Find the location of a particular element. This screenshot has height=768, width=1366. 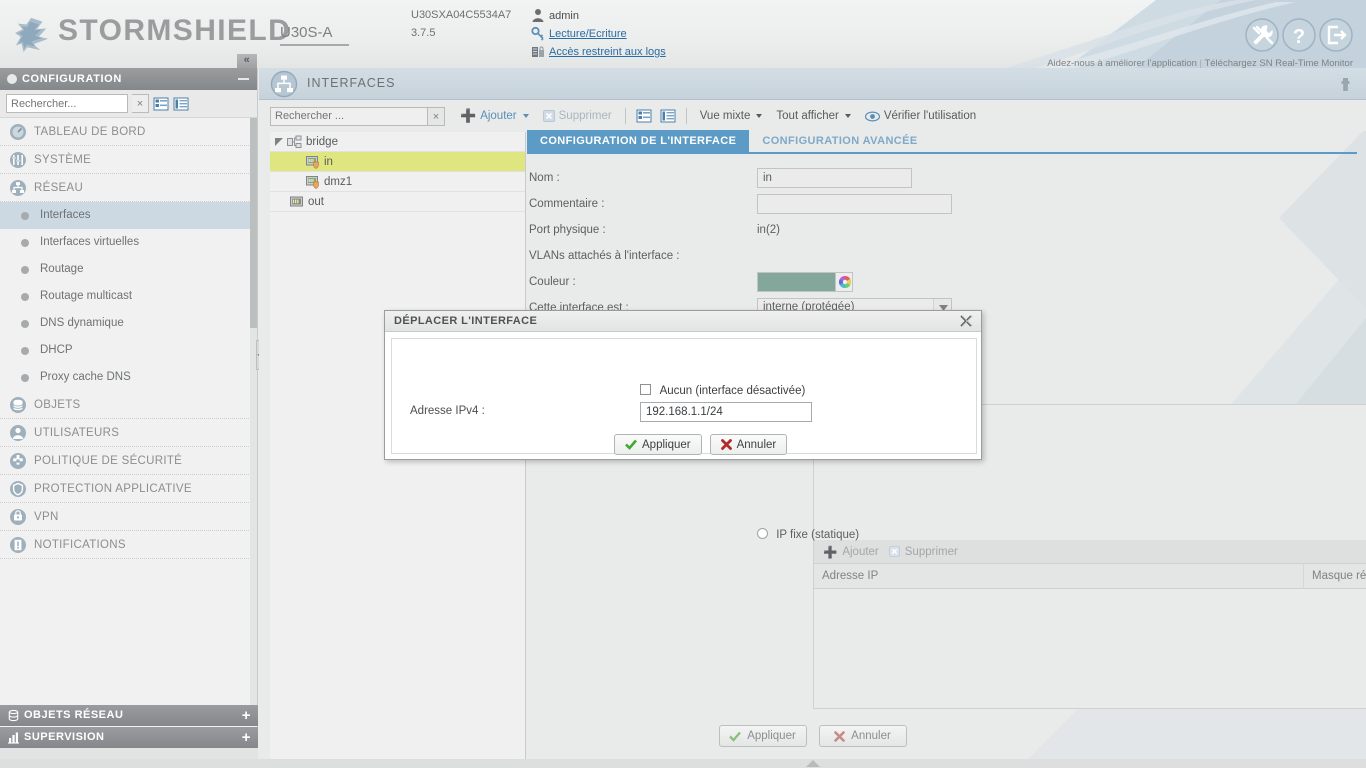

sidebar-search-clear: × is located at coordinates (140, 103).